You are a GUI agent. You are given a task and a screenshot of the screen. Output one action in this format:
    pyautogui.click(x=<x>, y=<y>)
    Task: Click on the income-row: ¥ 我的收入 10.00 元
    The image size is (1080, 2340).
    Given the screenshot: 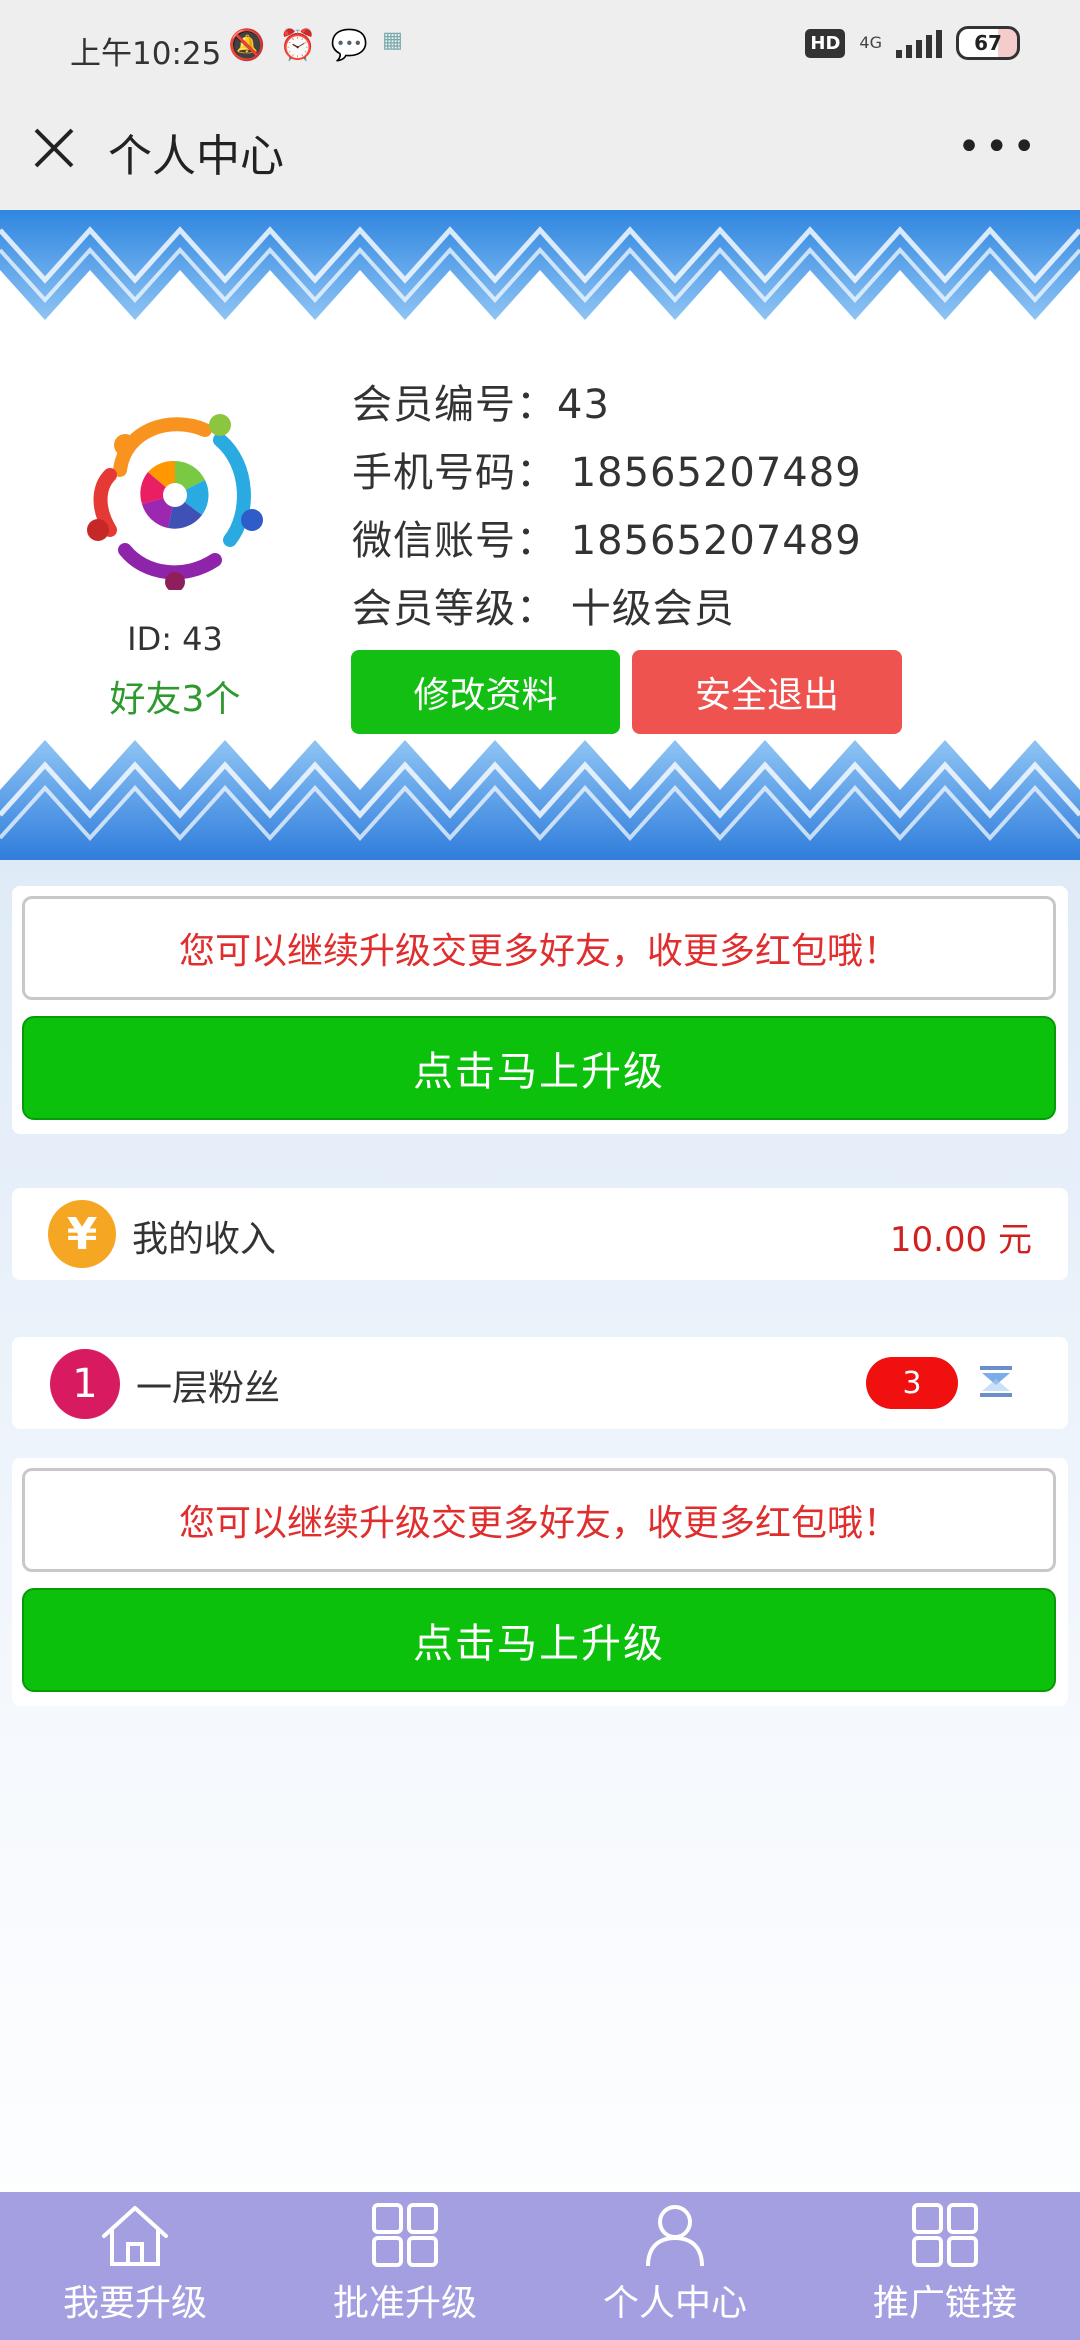 What is the action you would take?
    pyautogui.click(x=540, y=1234)
    